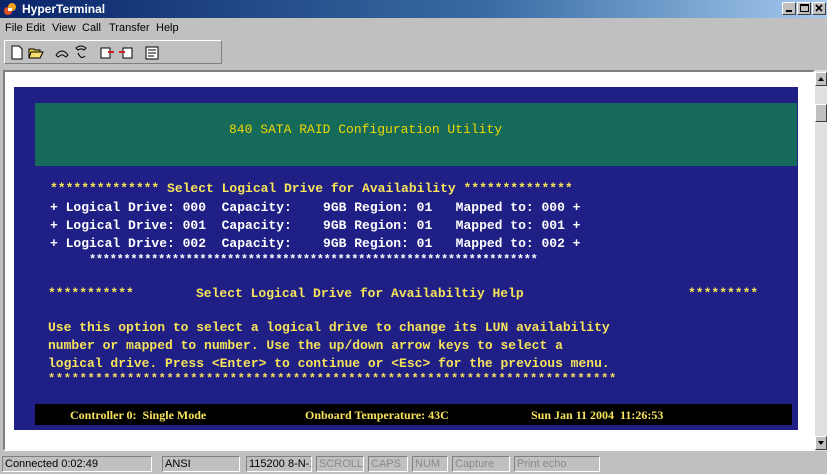 Image resolution: width=827 pixels, height=474 pixels. What do you see at coordinates (821, 113) in the screenshot?
I see `scroll-thumb` at bounding box center [821, 113].